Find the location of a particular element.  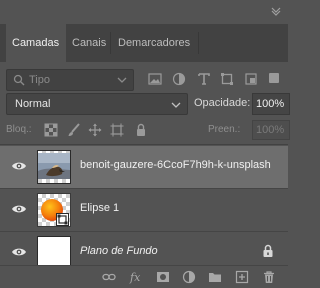

photo-thumbnail-image is located at coordinates (54, 166).